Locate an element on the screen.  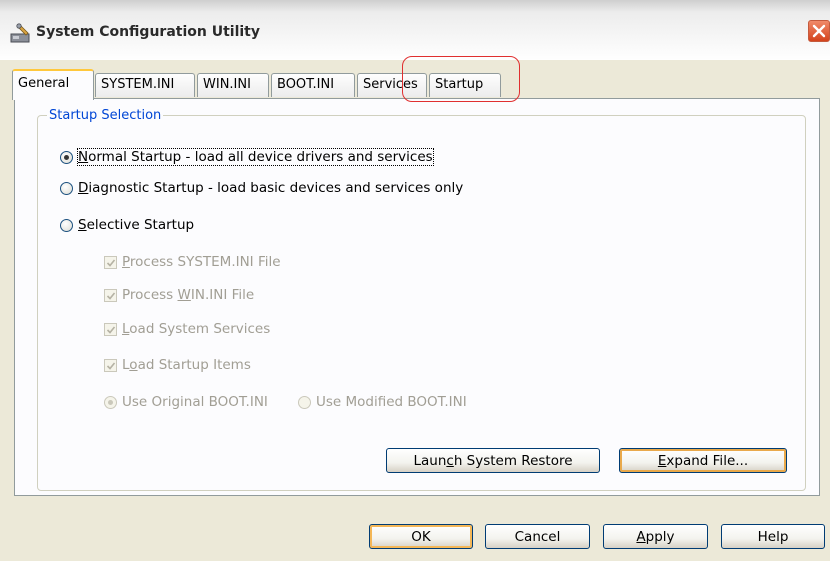
check-process-system-ini: Process SYSTEM.INI File is located at coordinates (192, 262).